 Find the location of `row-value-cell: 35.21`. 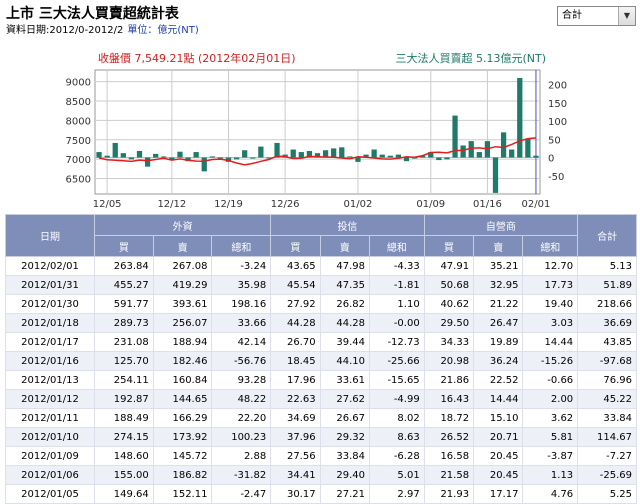

row-value-cell: 35.21 is located at coordinates (498, 266).